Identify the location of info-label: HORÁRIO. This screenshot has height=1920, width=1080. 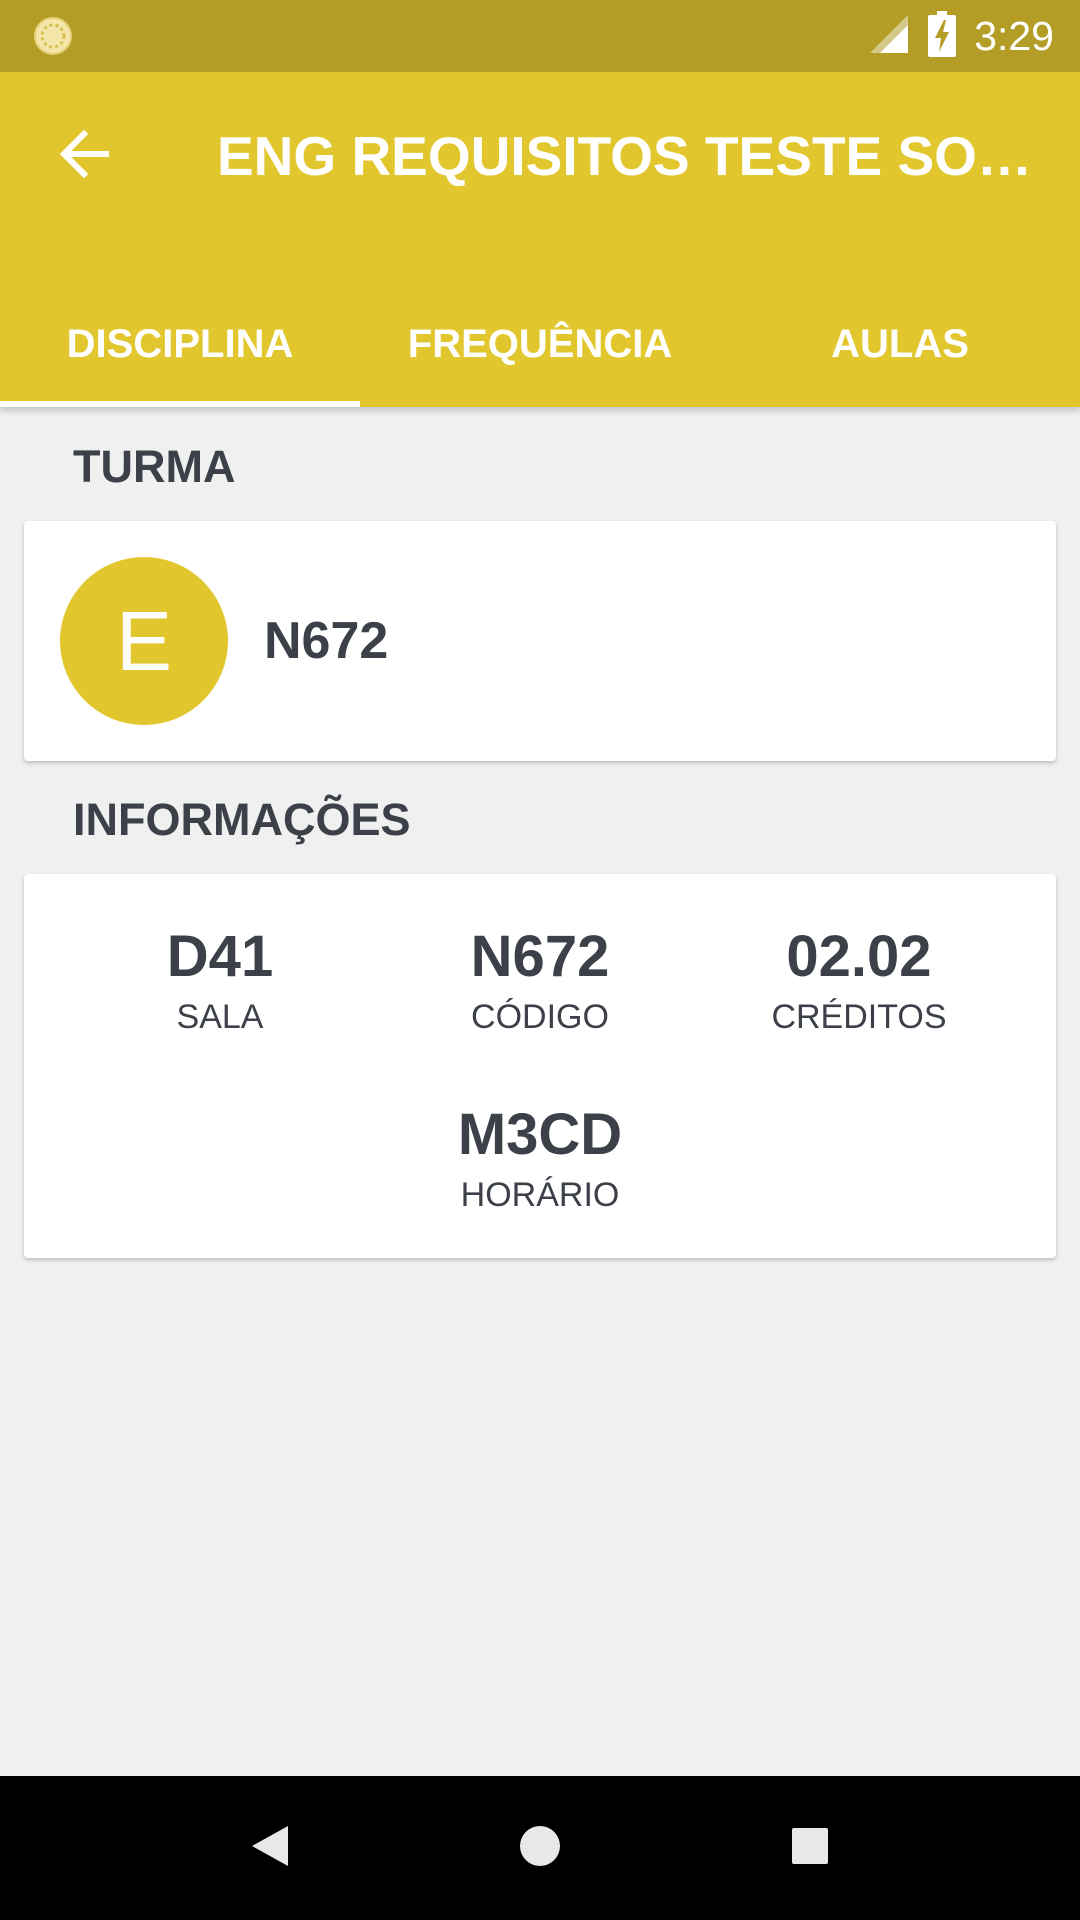
(540, 1195).